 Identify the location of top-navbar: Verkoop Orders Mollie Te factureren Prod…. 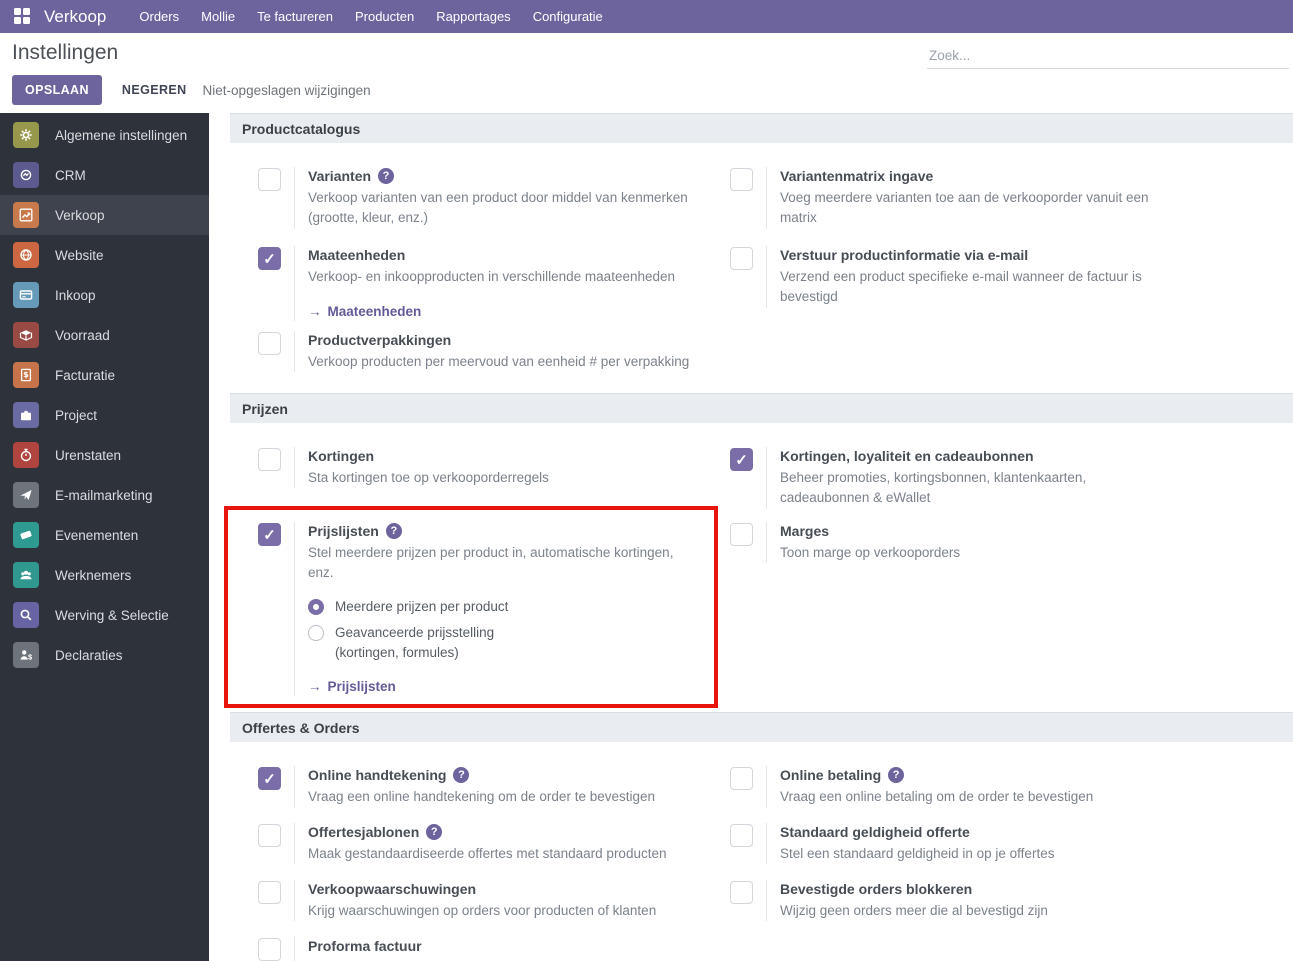
(646, 16).